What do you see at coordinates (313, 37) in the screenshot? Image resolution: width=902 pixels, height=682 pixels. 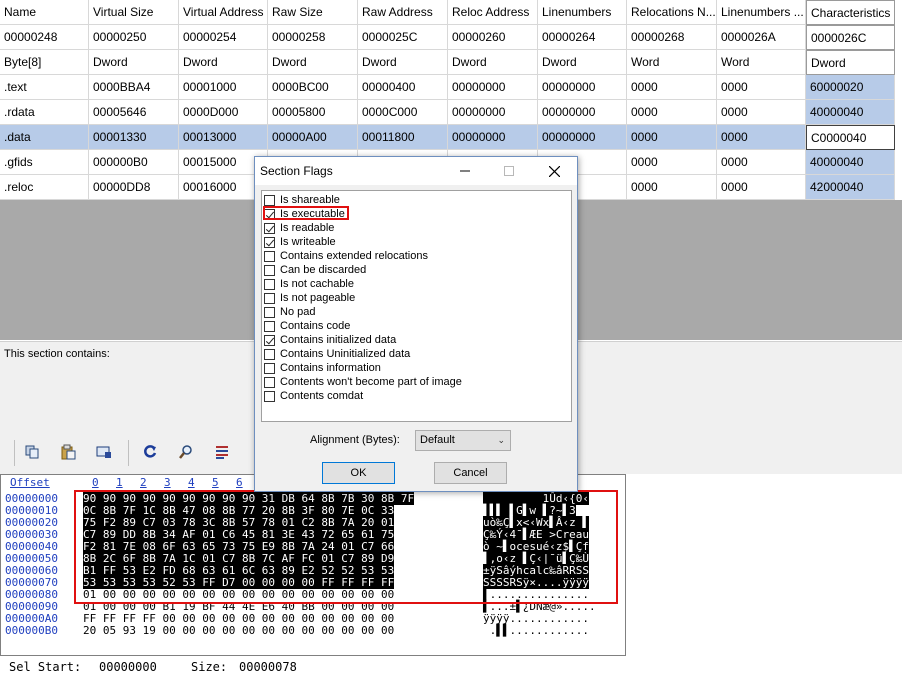 I see `table-cell: 00000258` at bounding box center [313, 37].